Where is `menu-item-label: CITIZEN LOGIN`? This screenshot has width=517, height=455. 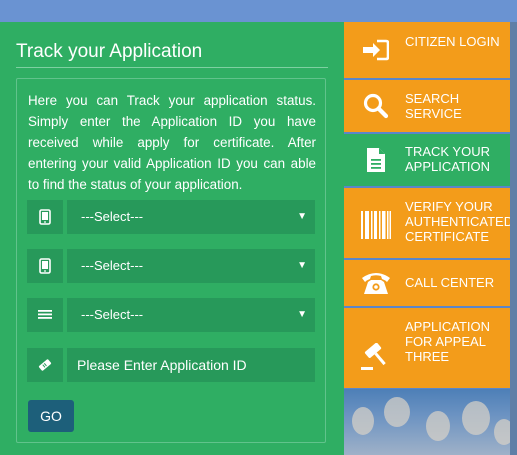 menu-item-label: CITIZEN LOGIN is located at coordinates (452, 41).